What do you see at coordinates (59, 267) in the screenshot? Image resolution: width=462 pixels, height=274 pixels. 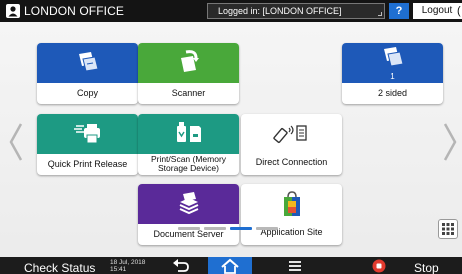 I see `check-status-button: Check Status` at bounding box center [59, 267].